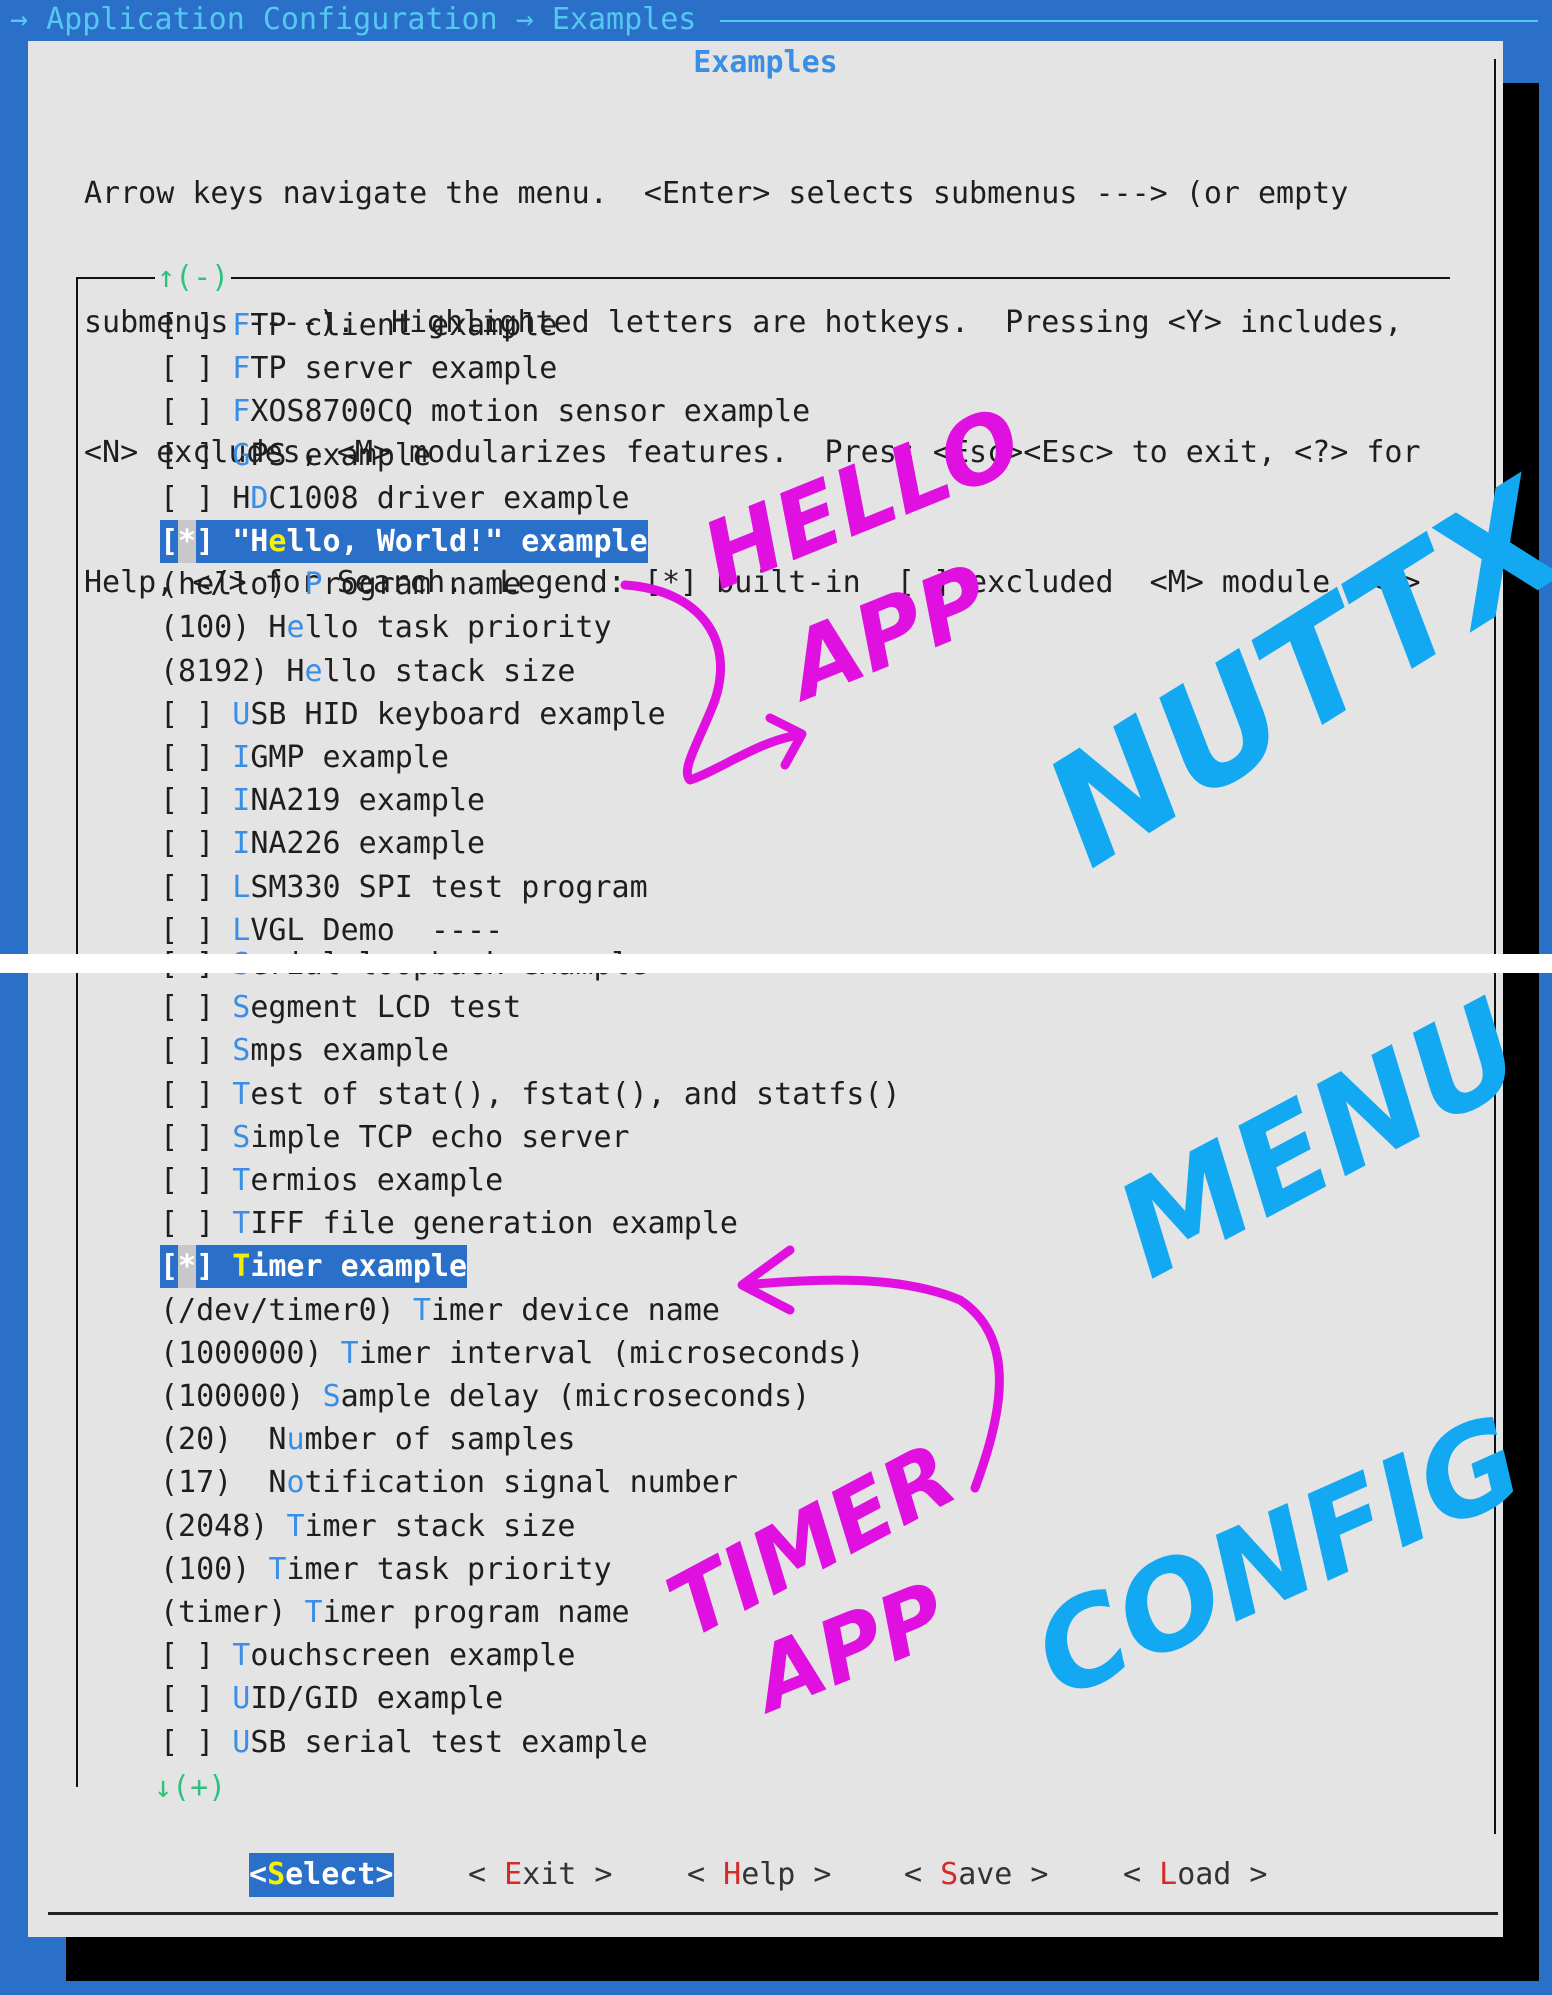  I want to click on annotation-menu: MENU, so click(1319, 1138).